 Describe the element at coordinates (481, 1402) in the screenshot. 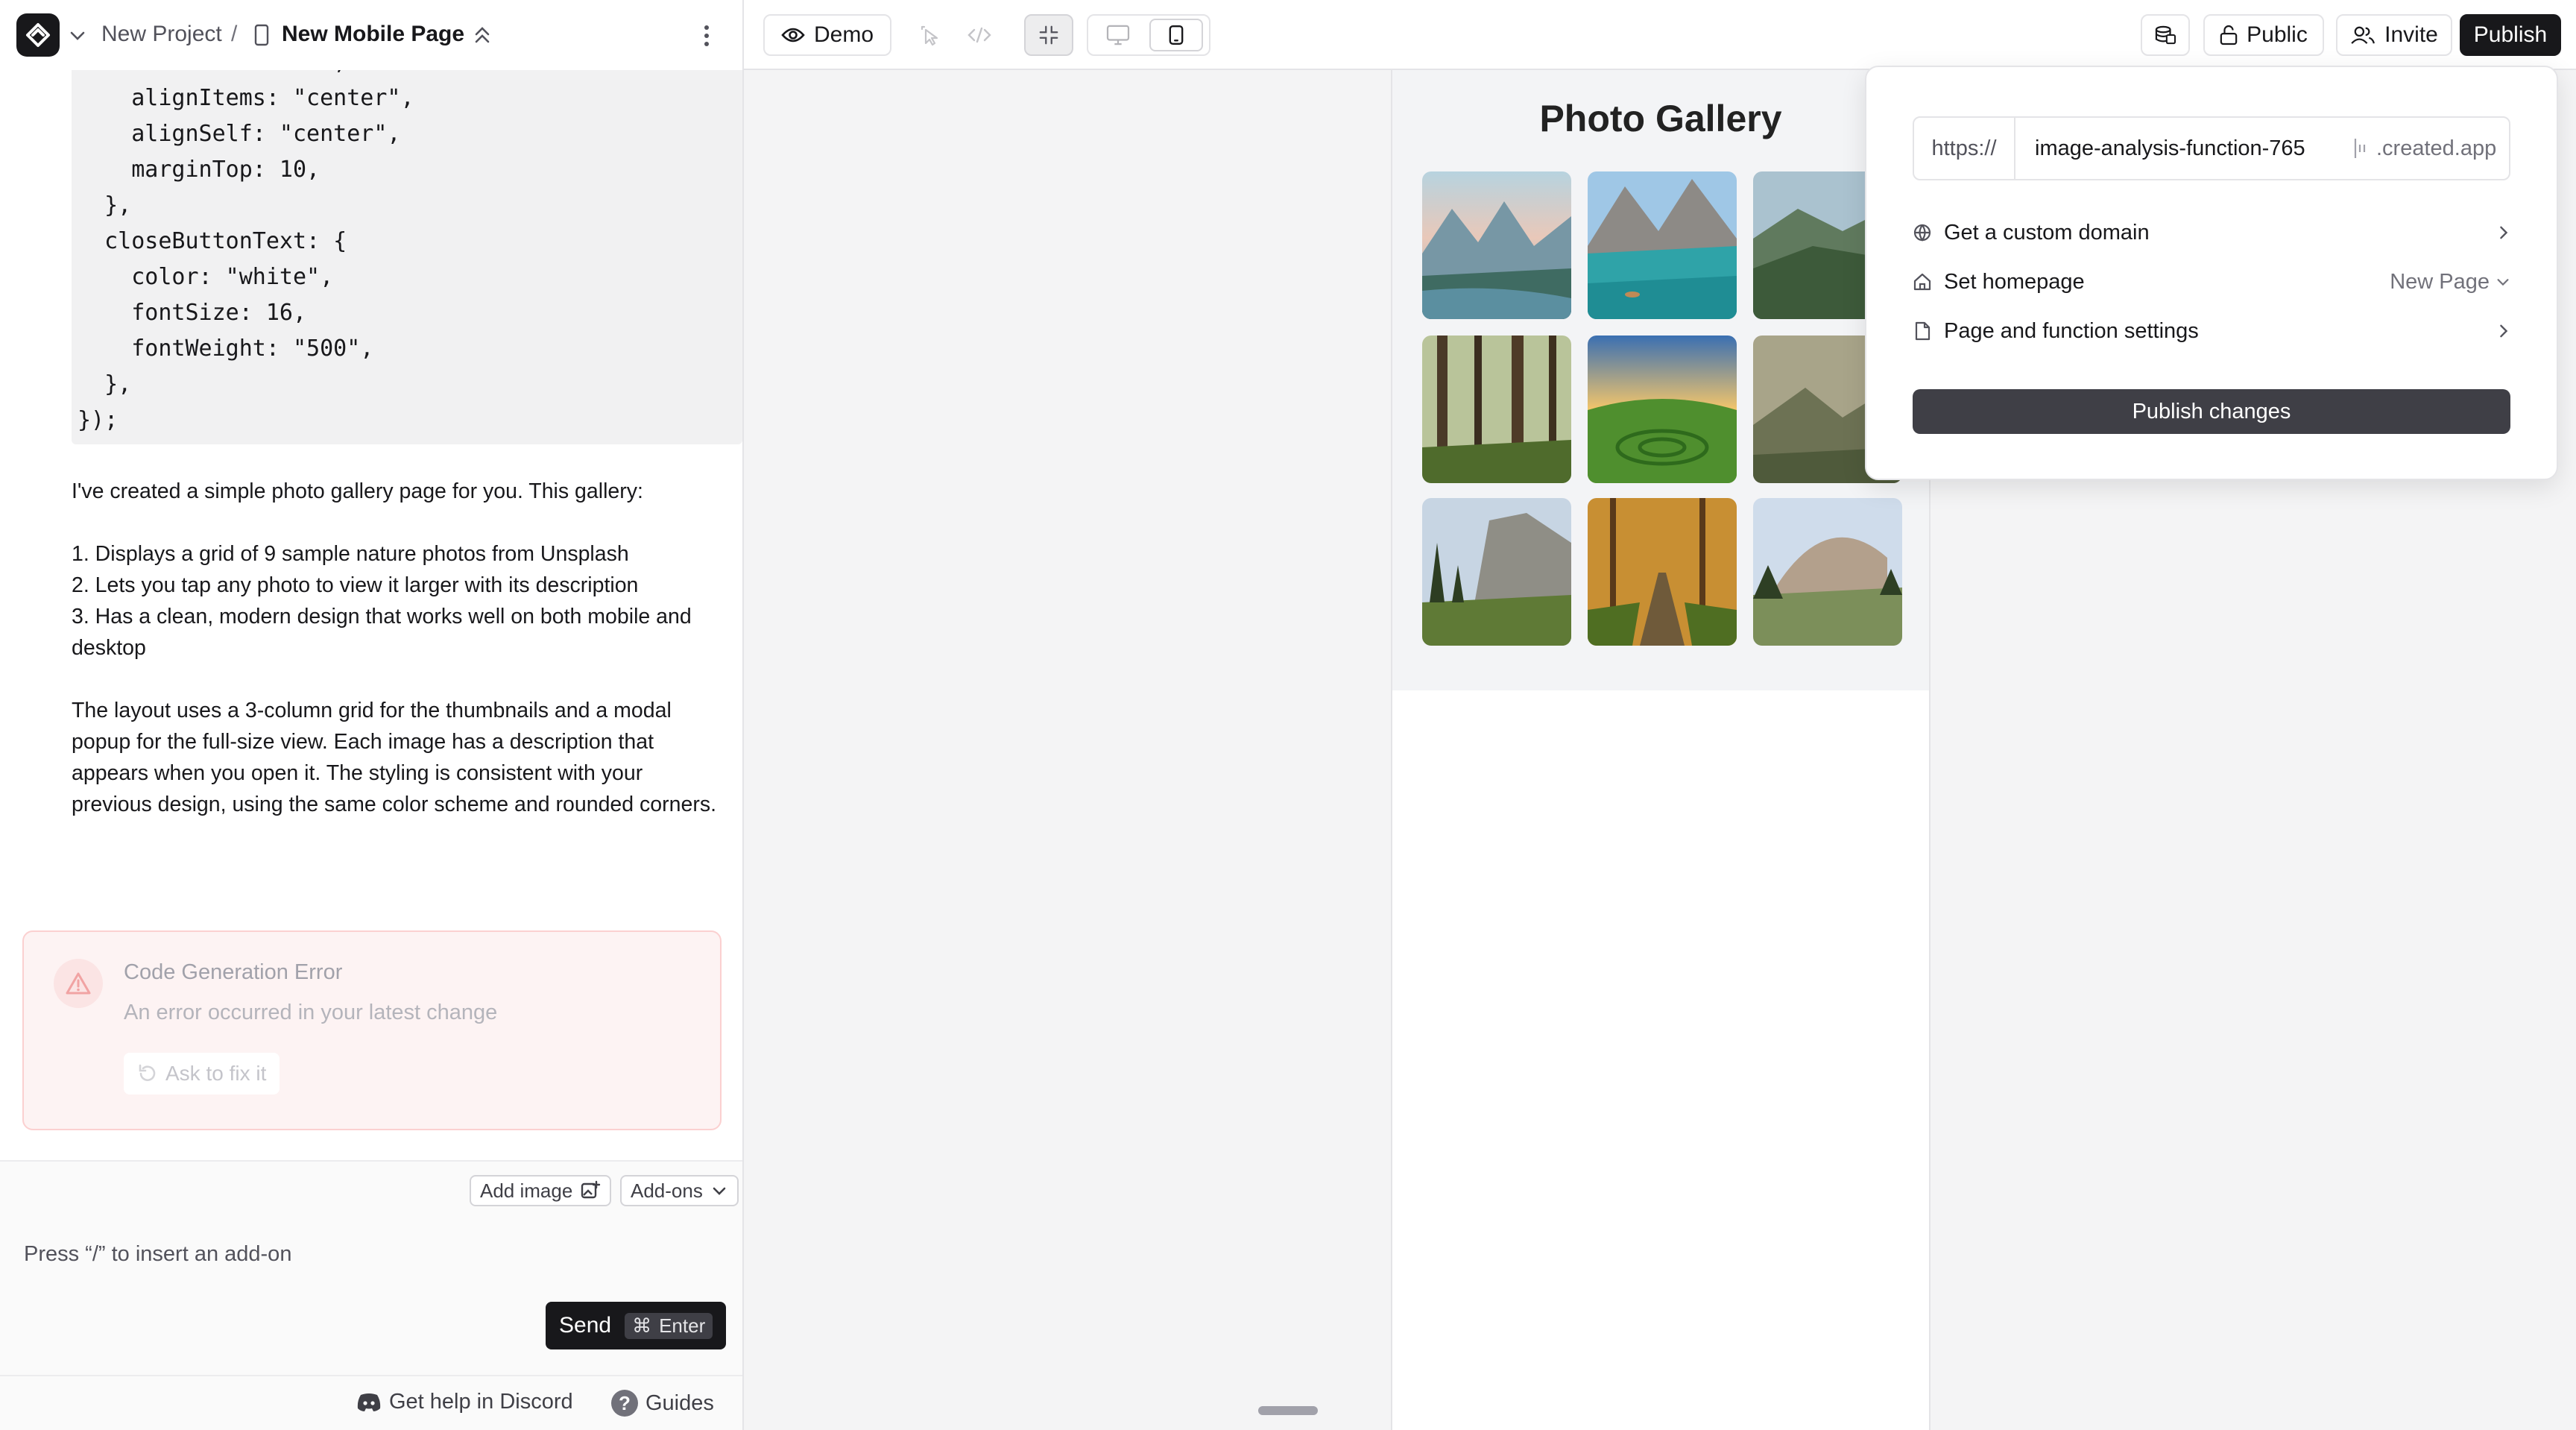

I see `discord-label: Get help in Discord` at that location.